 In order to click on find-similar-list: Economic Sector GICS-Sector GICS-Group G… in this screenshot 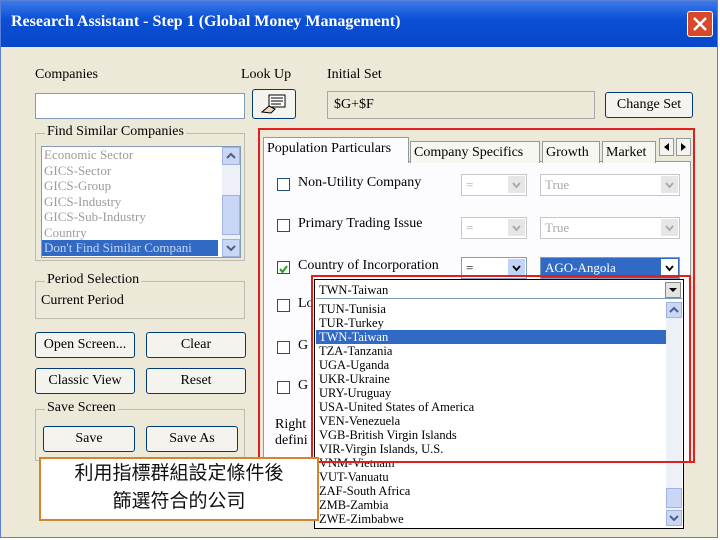, I will do `click(141, 202)`.